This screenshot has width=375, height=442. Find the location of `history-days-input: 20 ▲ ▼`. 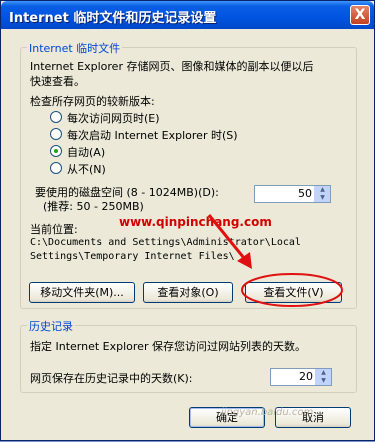

history-days-input: 20 ▲ ▼ is located at coordinates (301, 377).